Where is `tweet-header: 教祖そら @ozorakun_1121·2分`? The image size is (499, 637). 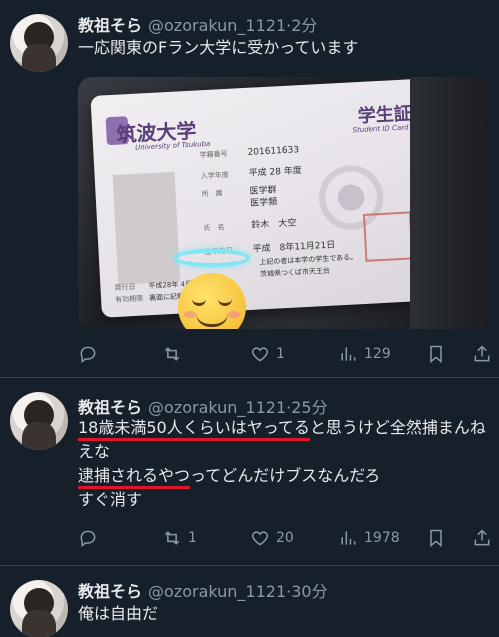 tweet-header: 教祖そら @ozorakun_1121·2分 is located at coordinates (198, 25).